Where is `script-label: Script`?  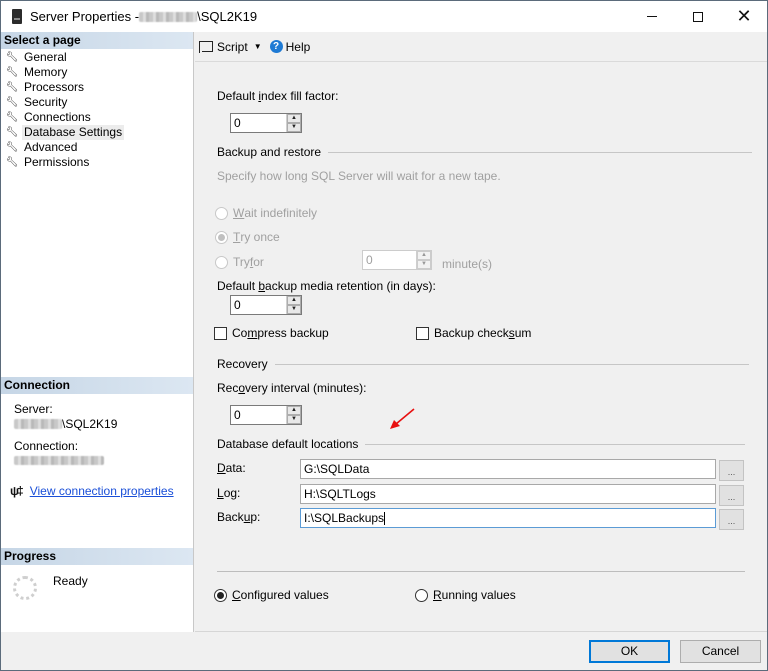
script-label: Script is located at coordinates (232, 46).